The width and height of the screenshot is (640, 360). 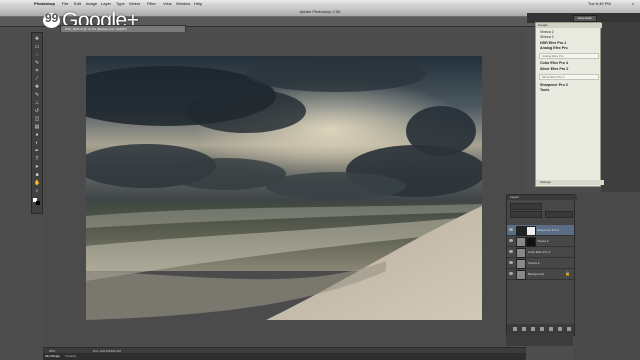 I want to click on spotlight-icon: ⌕, so click(x=633, y=3).